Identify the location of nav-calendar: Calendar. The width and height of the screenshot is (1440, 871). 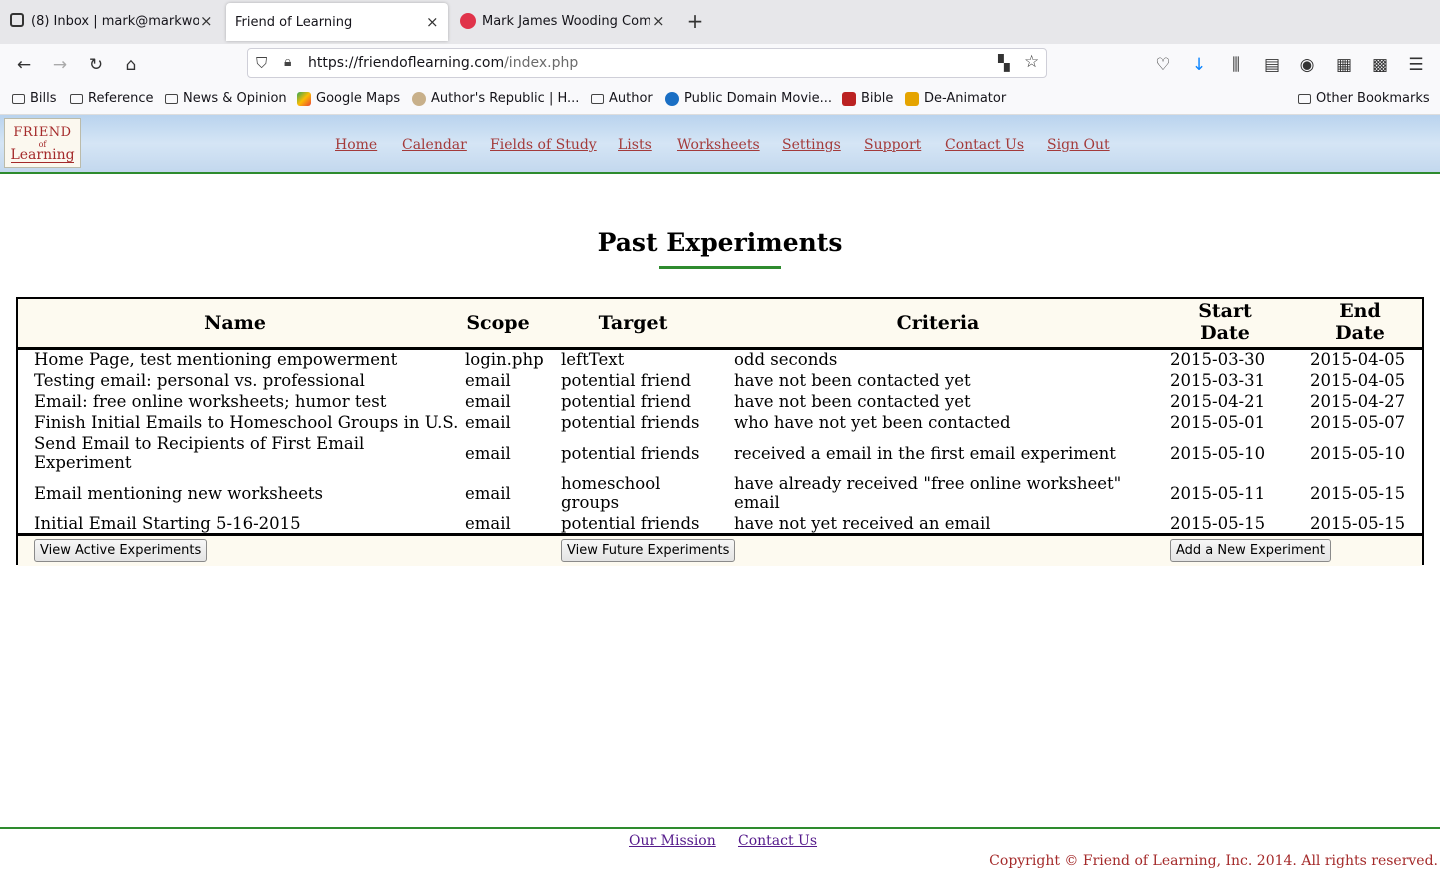
(434, 145).